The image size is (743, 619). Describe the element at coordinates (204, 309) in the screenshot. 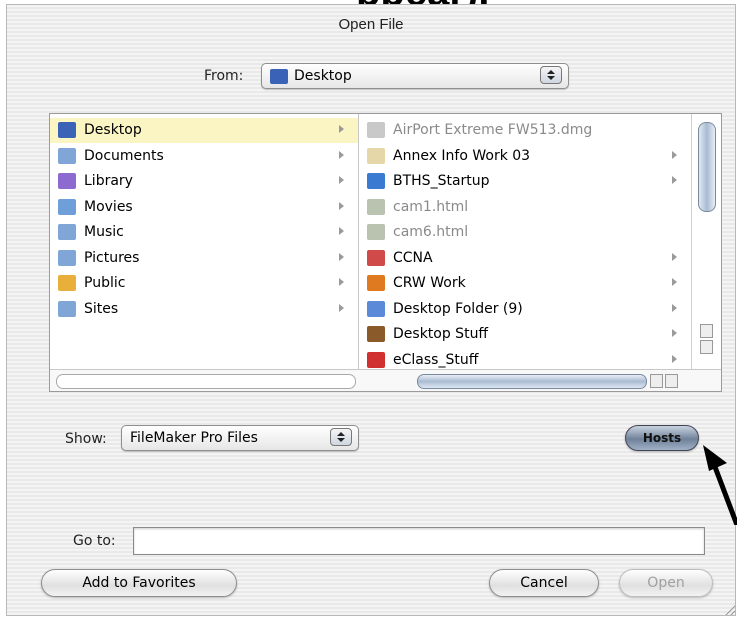

I see `list-item: Sites` at that location.